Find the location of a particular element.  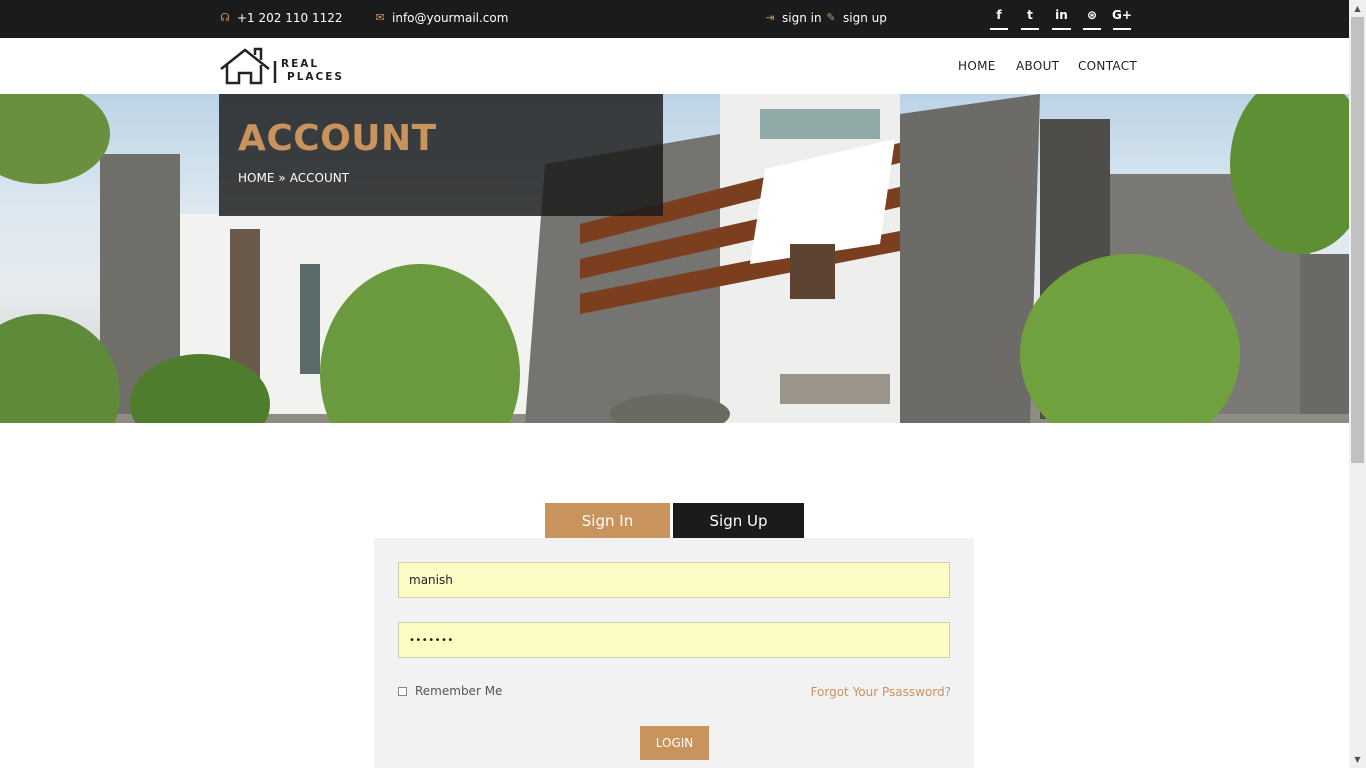

breadcrumb: HOME » ACCOUNT is located at coordinates (293, 178).